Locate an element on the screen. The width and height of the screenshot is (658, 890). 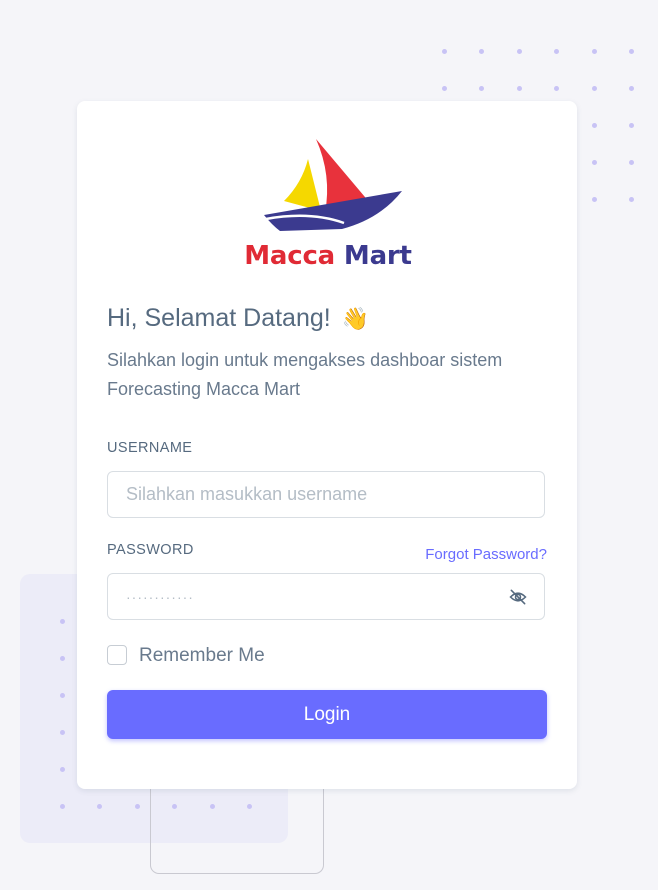
password-label: PASSWORD is located at coordinates (150, 550).